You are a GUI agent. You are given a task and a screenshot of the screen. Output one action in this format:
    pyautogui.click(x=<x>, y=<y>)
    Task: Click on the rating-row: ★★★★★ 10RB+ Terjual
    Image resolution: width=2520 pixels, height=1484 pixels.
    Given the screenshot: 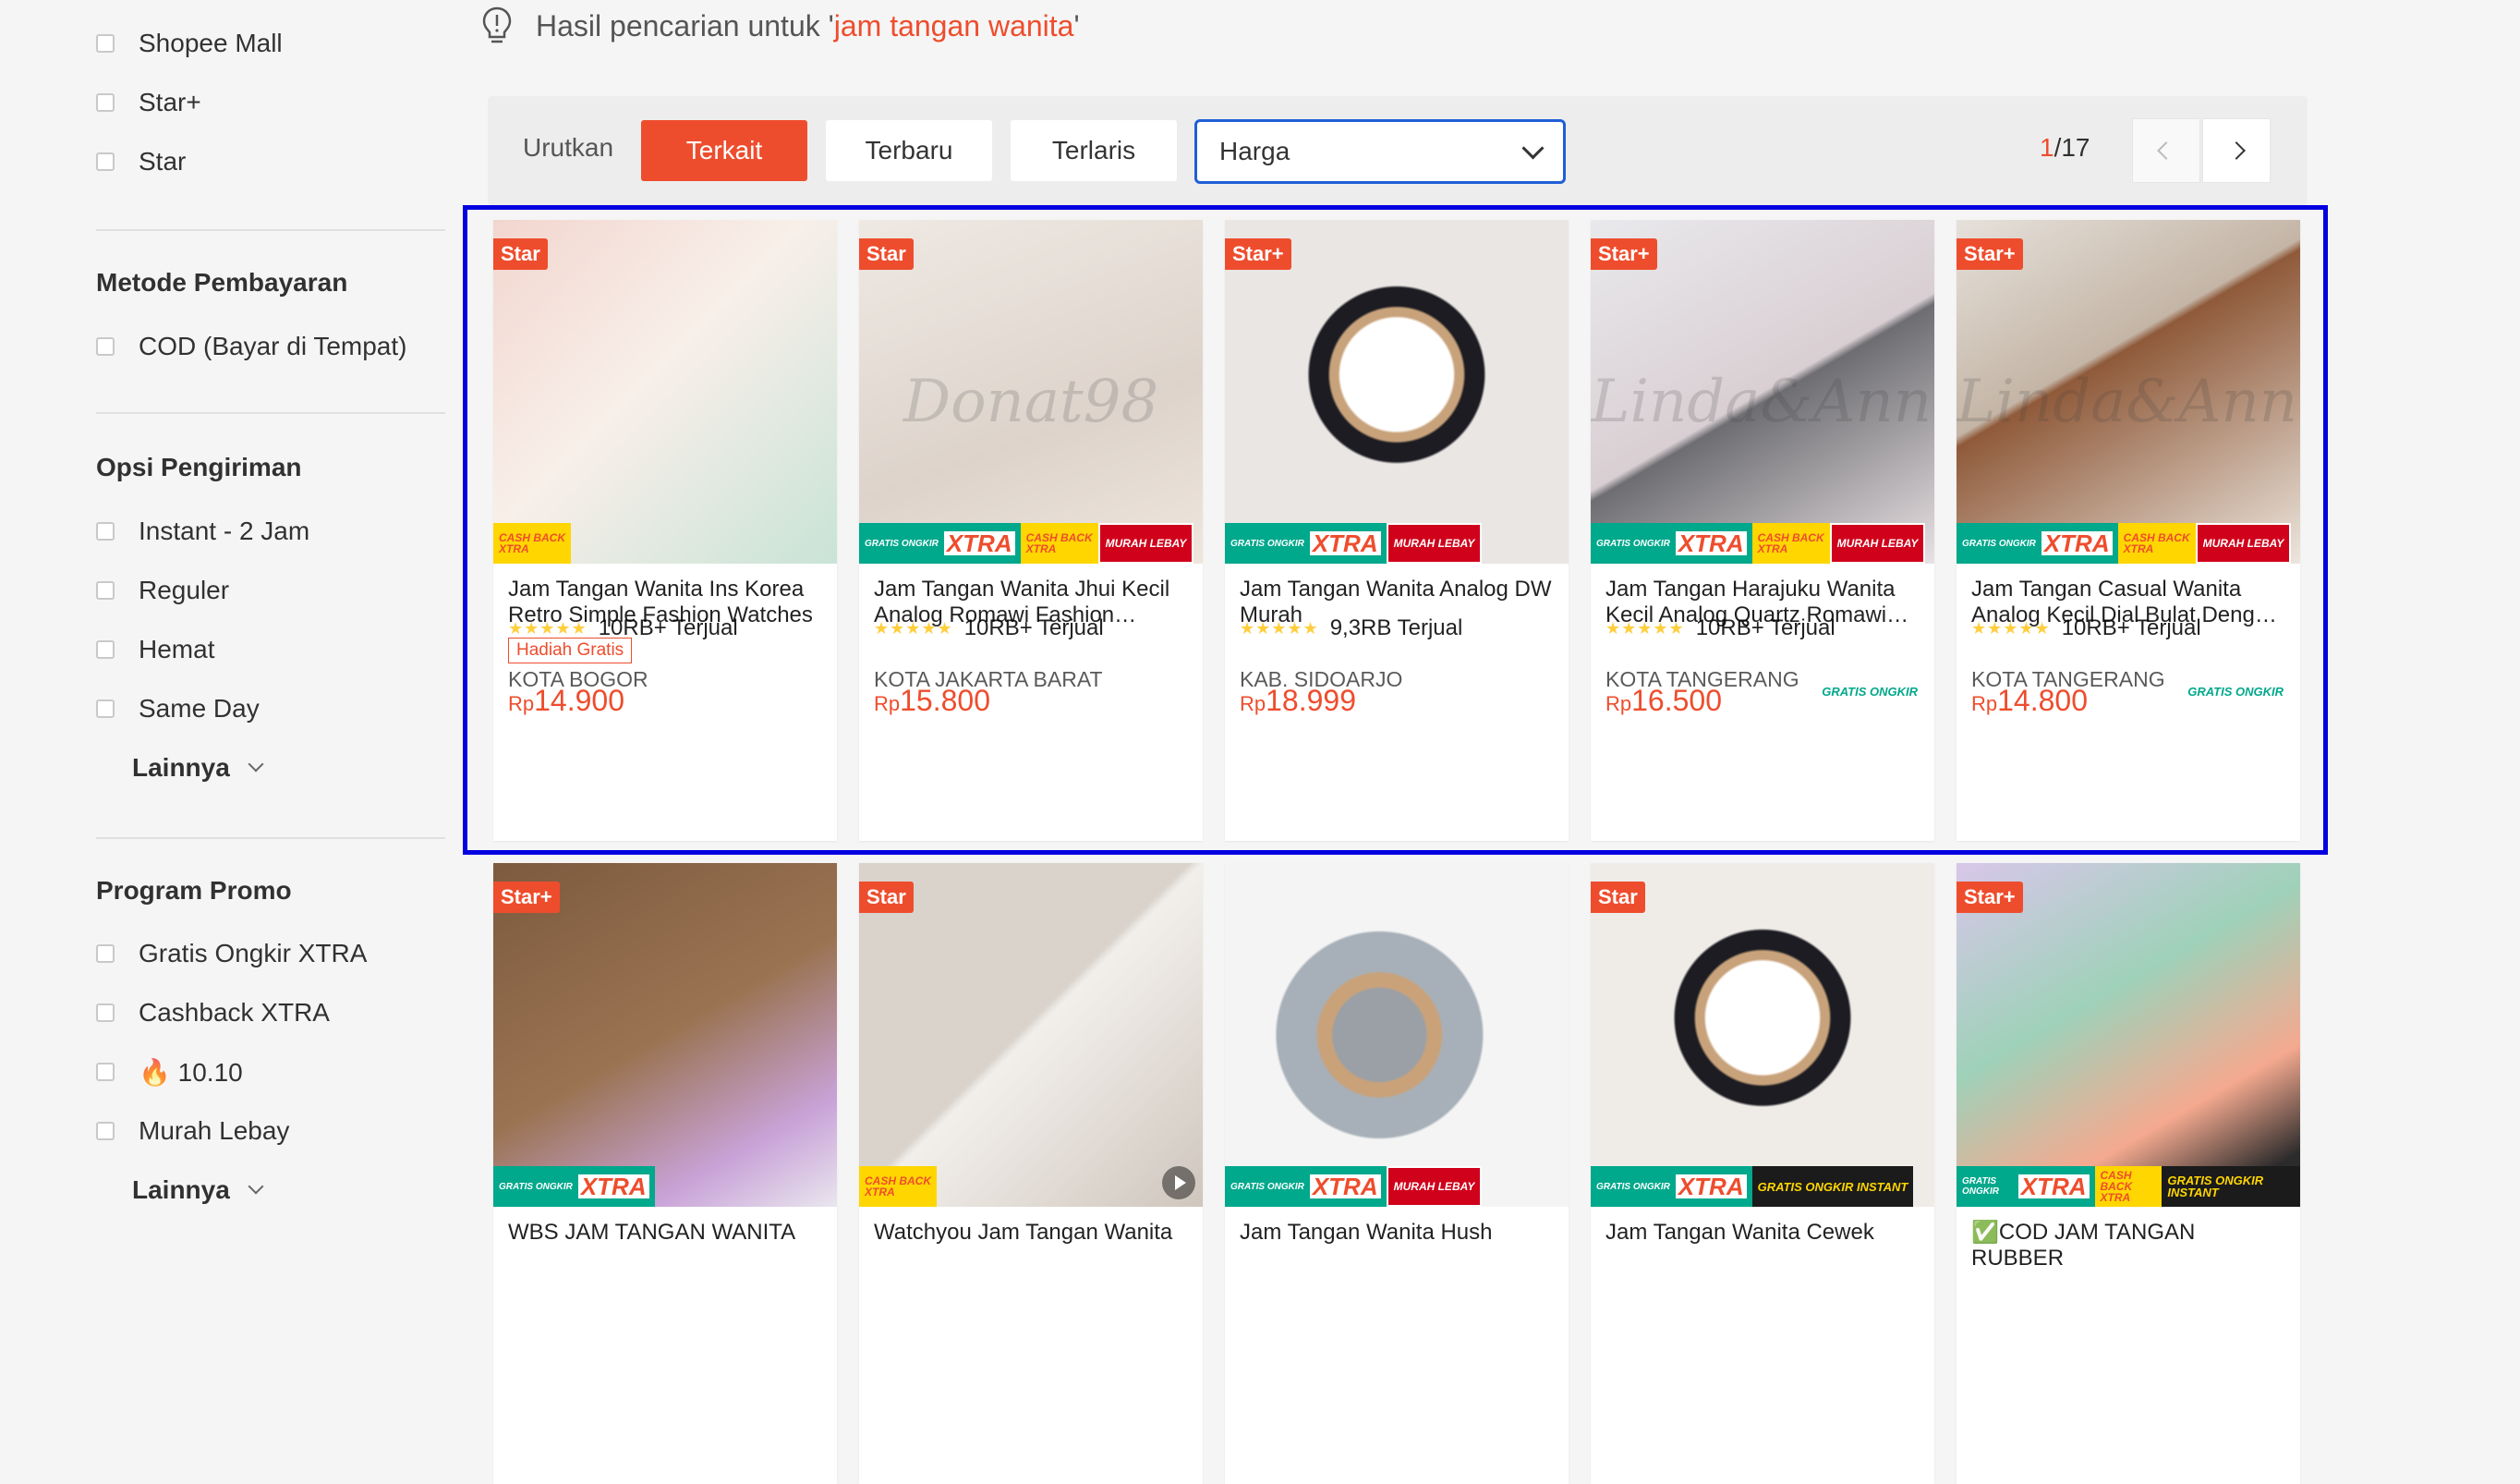 What is the action you would take?
    pyautogui.click(x=989, y=628)
    